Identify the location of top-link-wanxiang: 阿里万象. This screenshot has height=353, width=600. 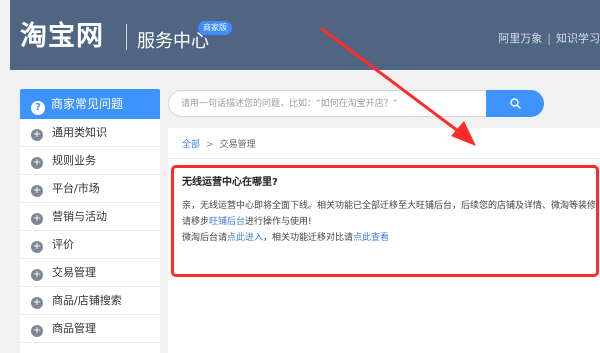
(520, 38).